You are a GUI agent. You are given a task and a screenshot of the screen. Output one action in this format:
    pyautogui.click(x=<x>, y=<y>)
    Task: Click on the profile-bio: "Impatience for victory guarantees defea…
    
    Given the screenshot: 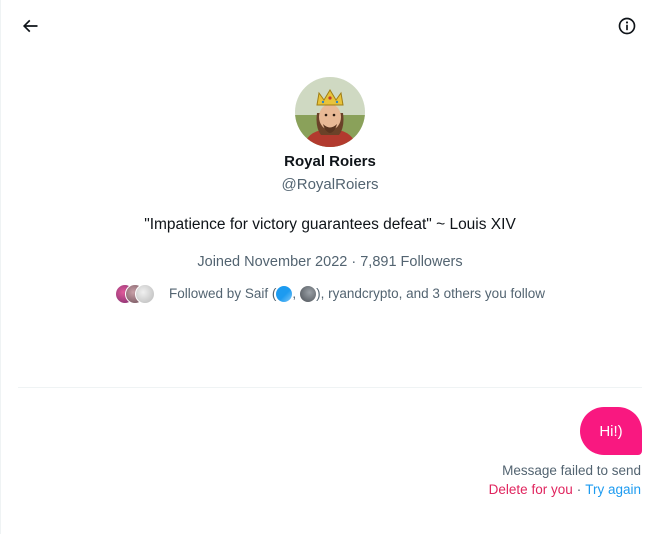 What is the action you would take?
    pyautogui.click(x=330, y=224)
    